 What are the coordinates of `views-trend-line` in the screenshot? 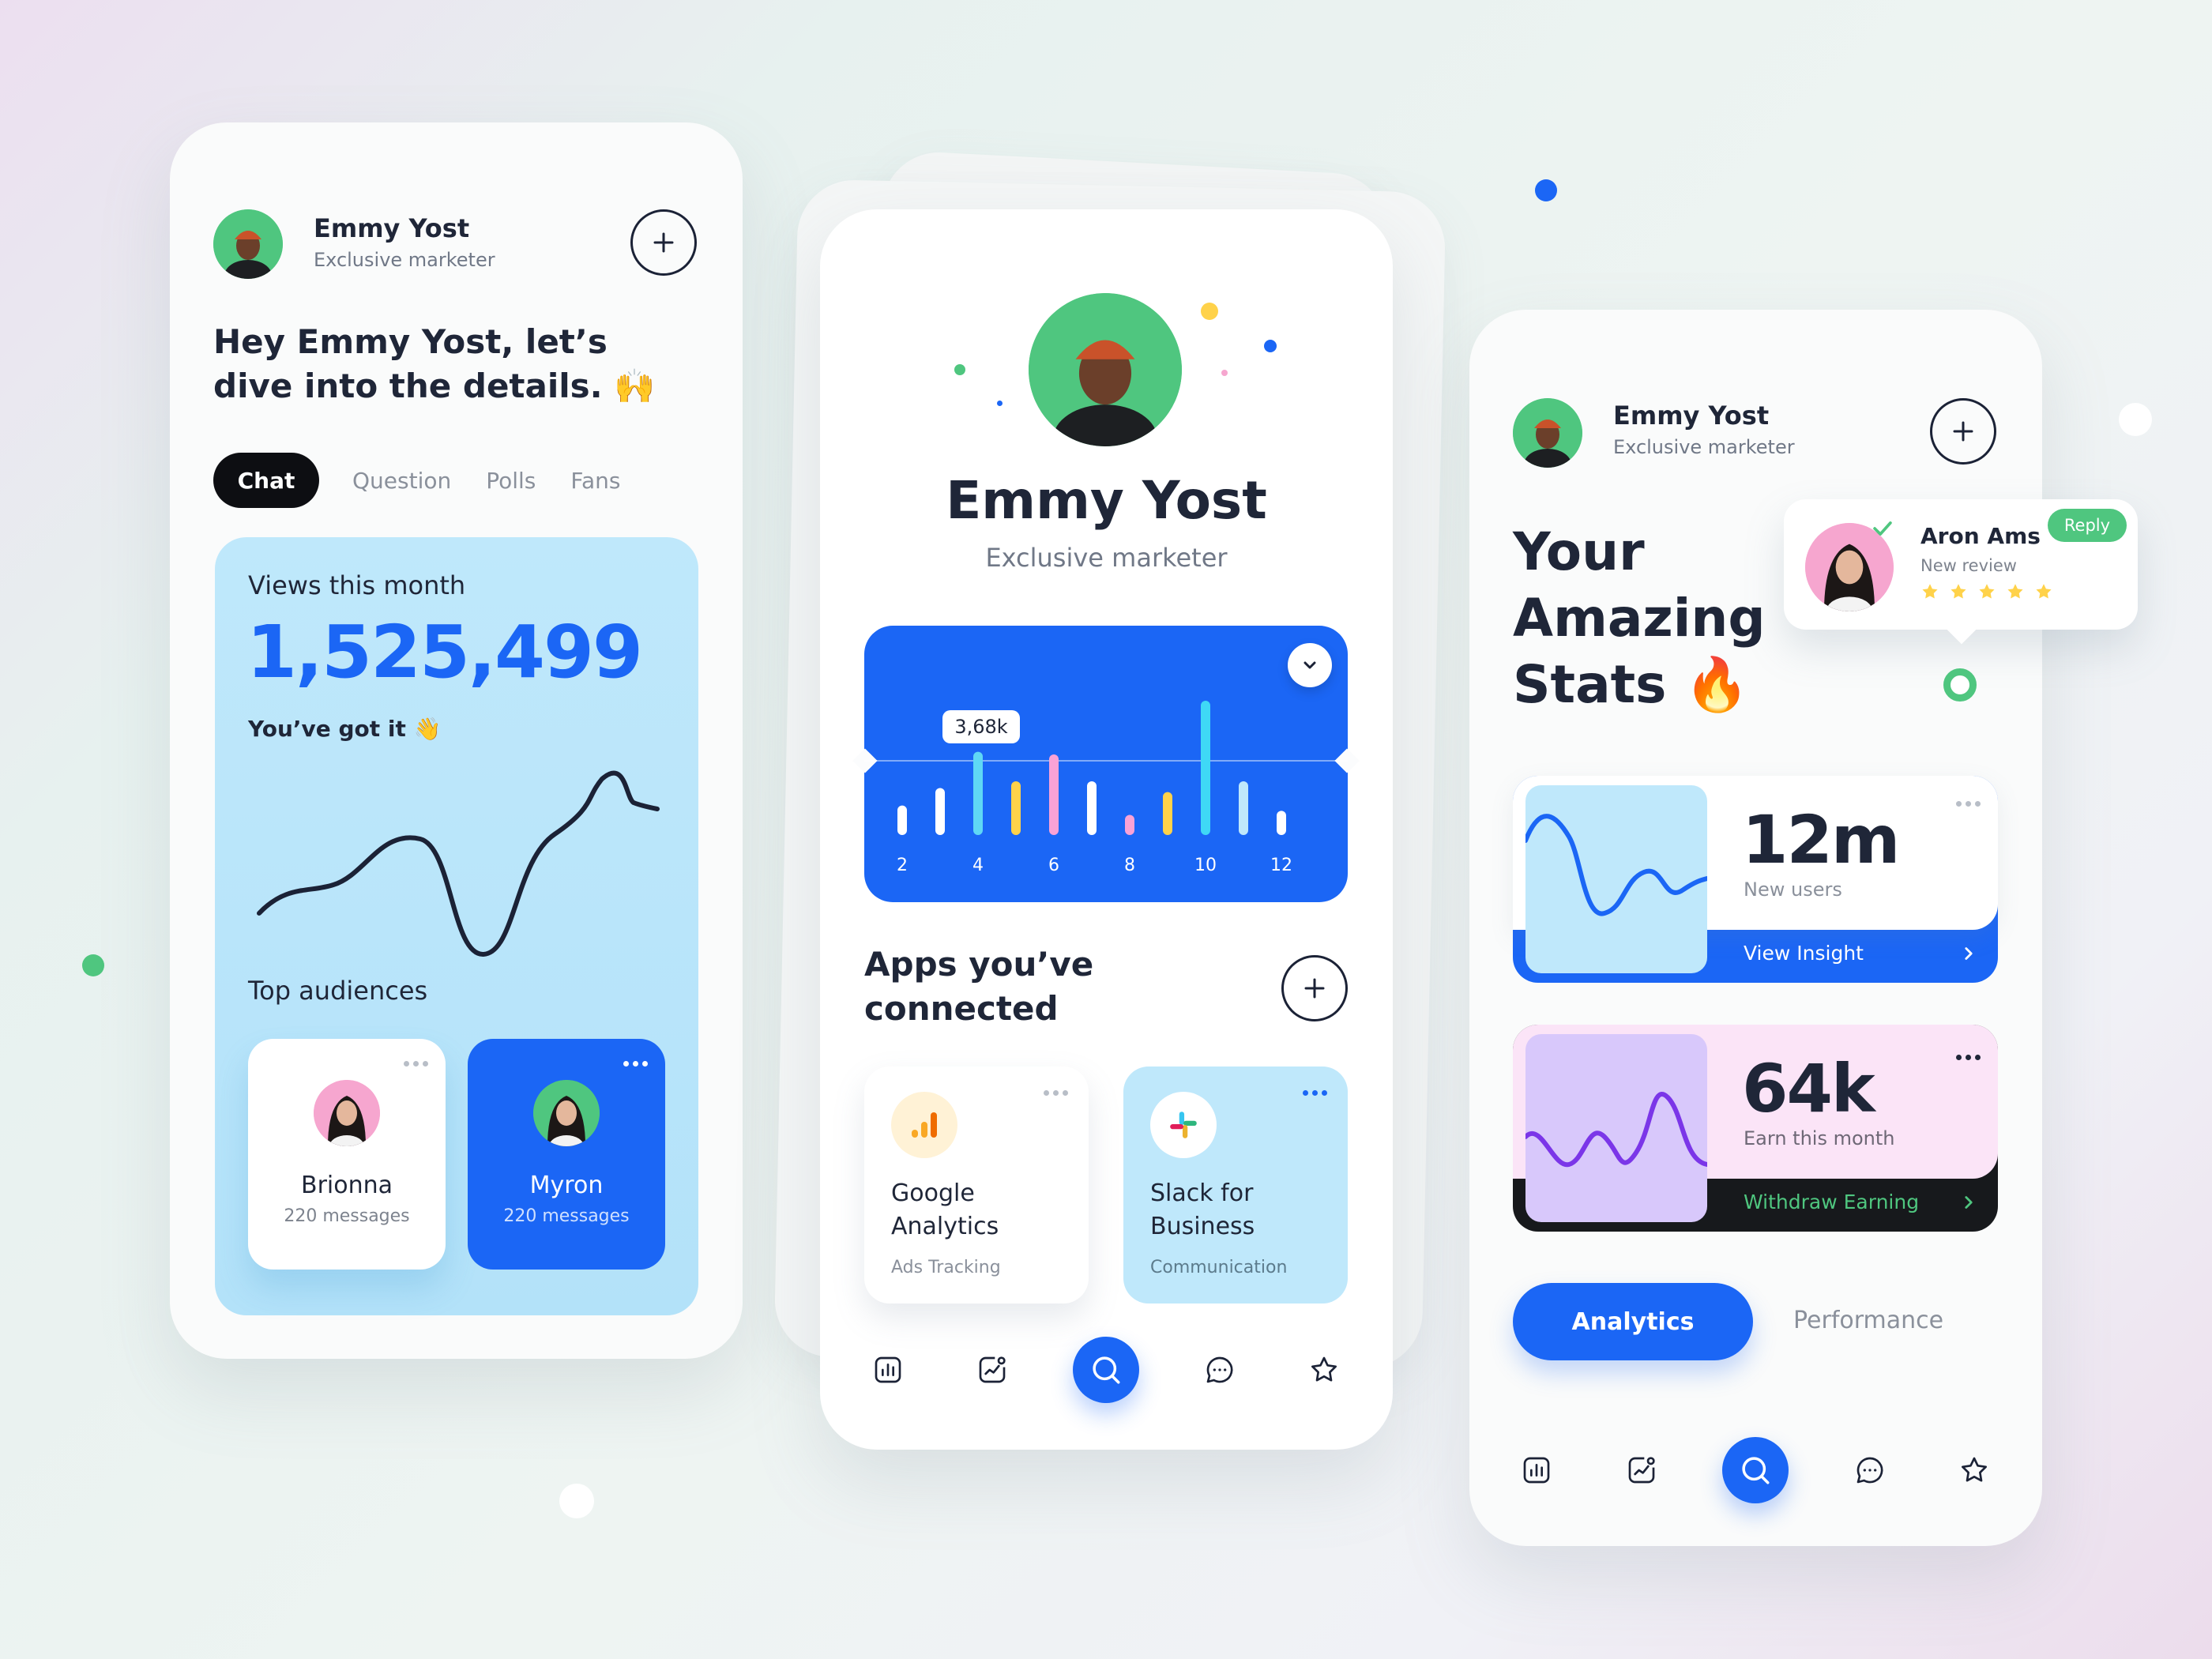 It's located at (458, 864).